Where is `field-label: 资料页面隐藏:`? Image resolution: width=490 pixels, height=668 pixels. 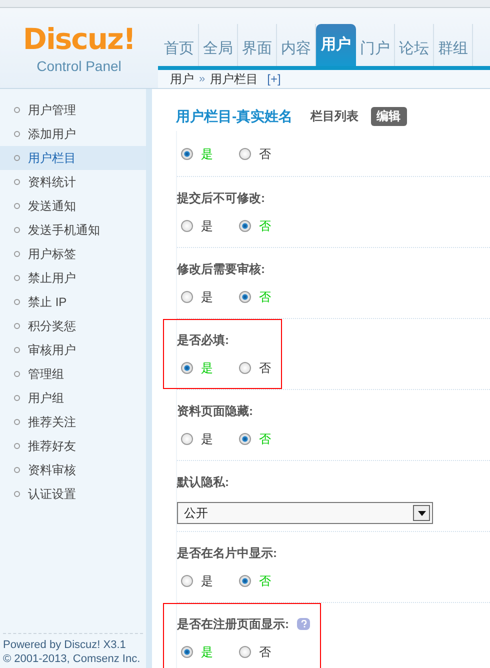
field-label: 资料页面隐藏: is located at coordinates (215, 411).